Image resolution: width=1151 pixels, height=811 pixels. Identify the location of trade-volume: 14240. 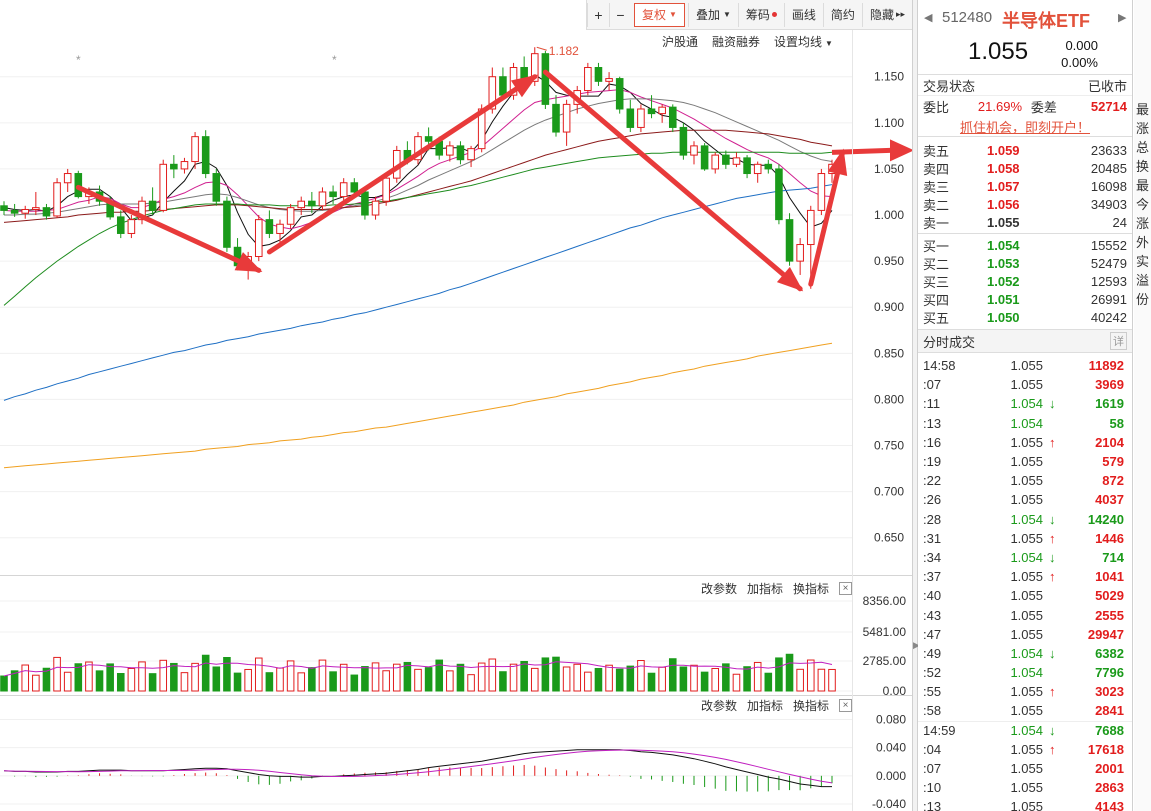
(1105, 519).